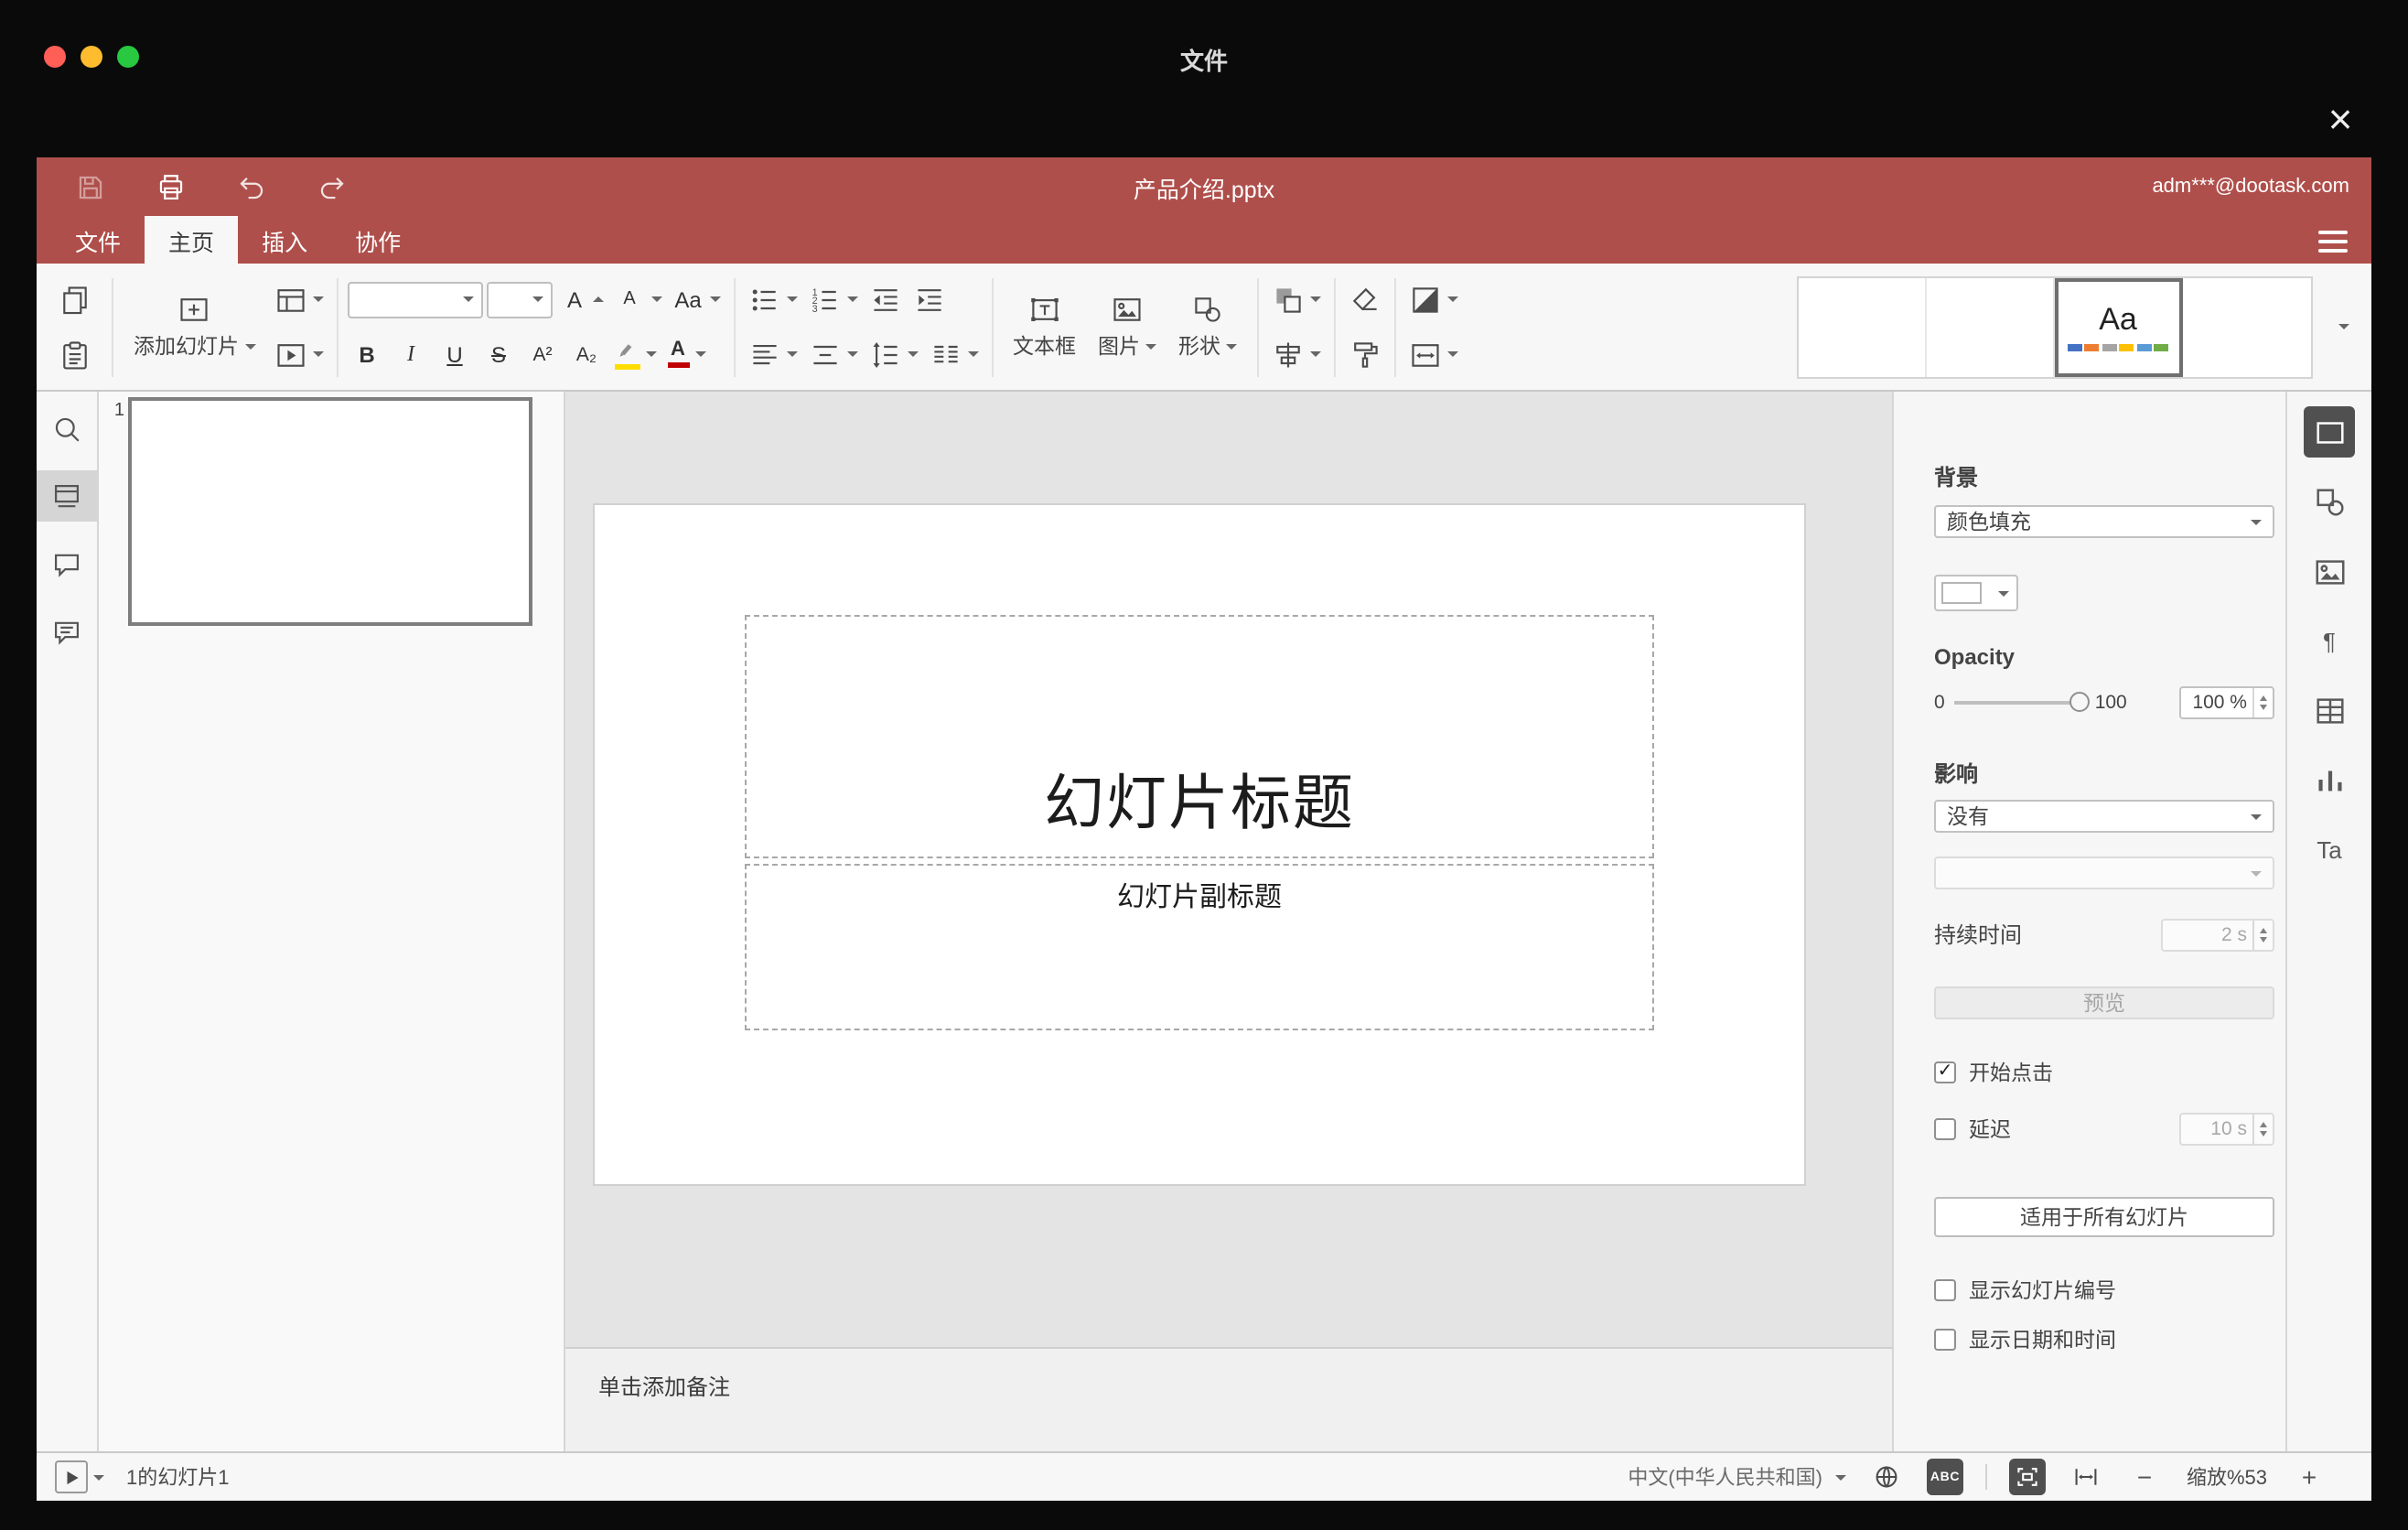 This screenshot has height=1530, width=2408. What do you see at coordinates (75, 354) in the screenshot?
I see `paste-button` at bounding box center [75, 354].